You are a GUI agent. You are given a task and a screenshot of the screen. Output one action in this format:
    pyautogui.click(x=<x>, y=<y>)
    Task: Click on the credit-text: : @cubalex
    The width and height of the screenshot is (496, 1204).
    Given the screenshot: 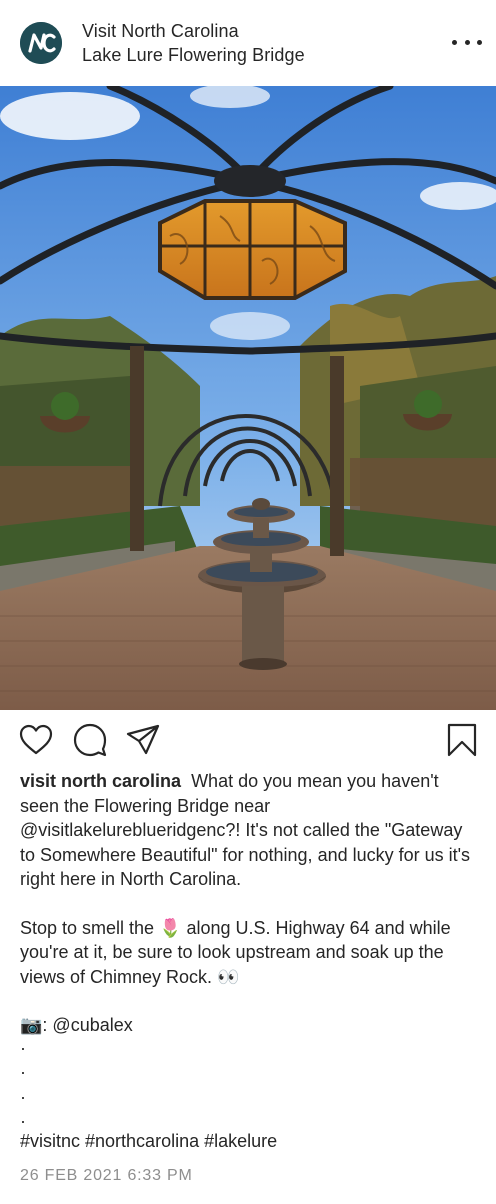 What is the action you would take?
    pyautogui.click(x=87, y=1025)
    